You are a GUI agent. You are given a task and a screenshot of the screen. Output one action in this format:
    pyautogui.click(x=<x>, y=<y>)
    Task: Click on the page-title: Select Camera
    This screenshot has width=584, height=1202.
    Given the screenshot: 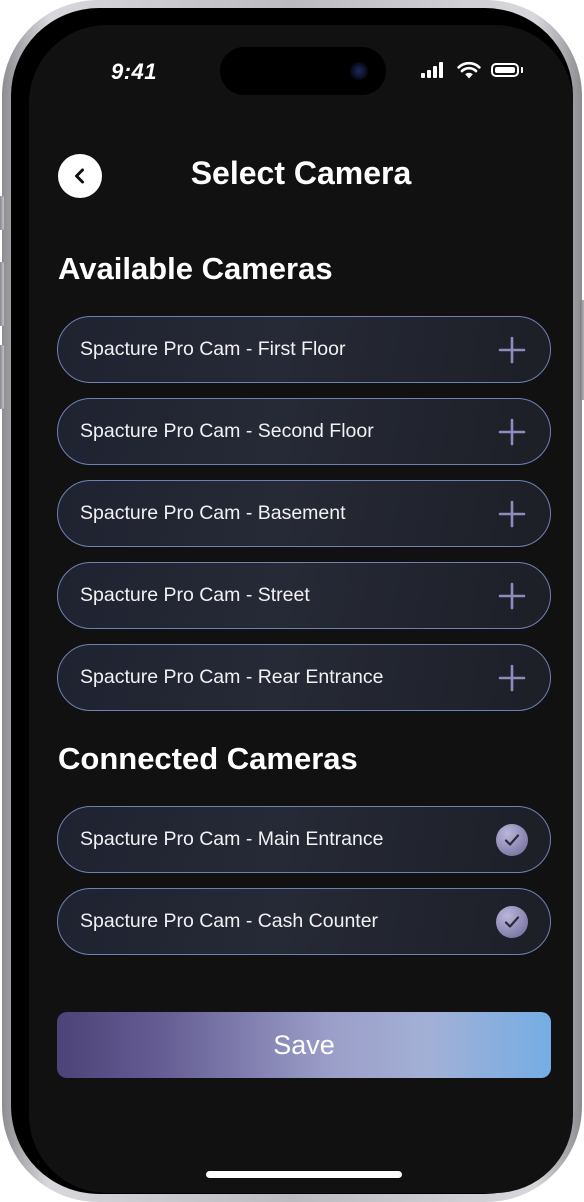 What is the action you would take?
    pyautogui.click(x=301, y=173)
    